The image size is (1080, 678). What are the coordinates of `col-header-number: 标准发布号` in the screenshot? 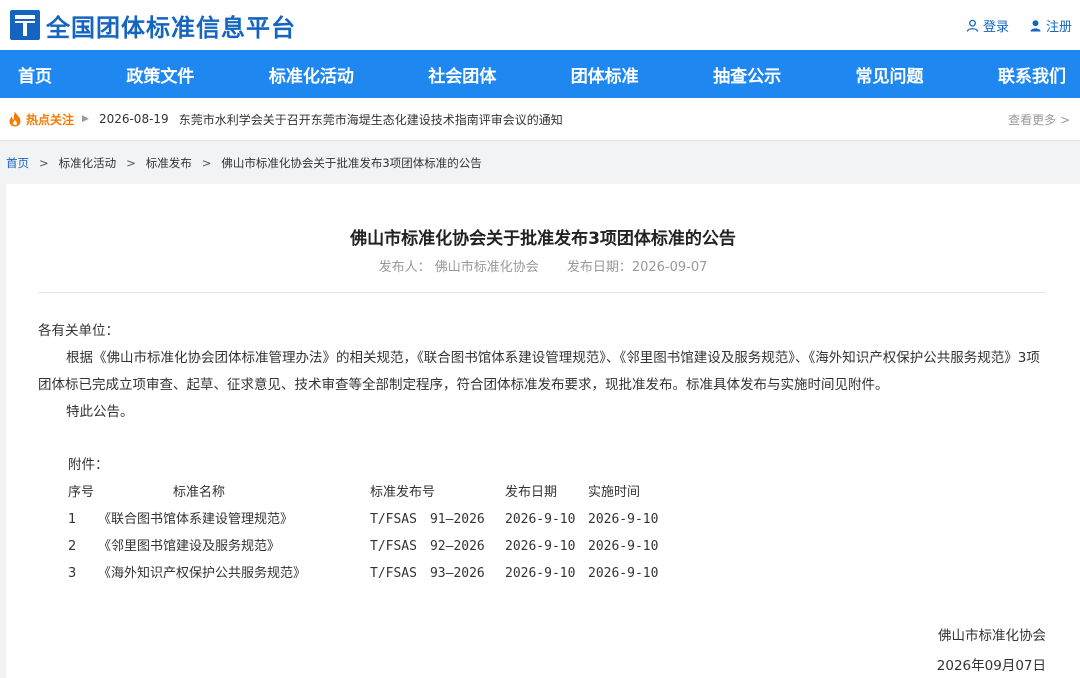 It's located at (403, 492).